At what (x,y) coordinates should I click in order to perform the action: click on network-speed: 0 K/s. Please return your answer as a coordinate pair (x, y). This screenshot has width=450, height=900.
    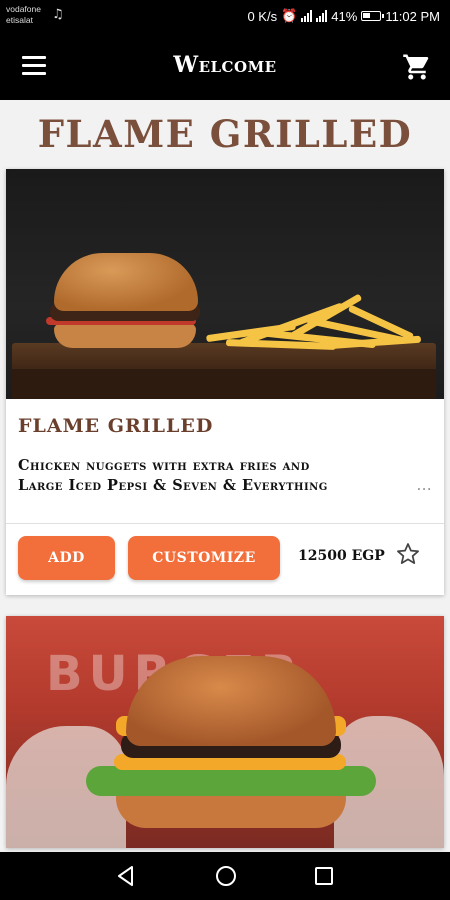
    Looking at the image, I should click on (262, 16).